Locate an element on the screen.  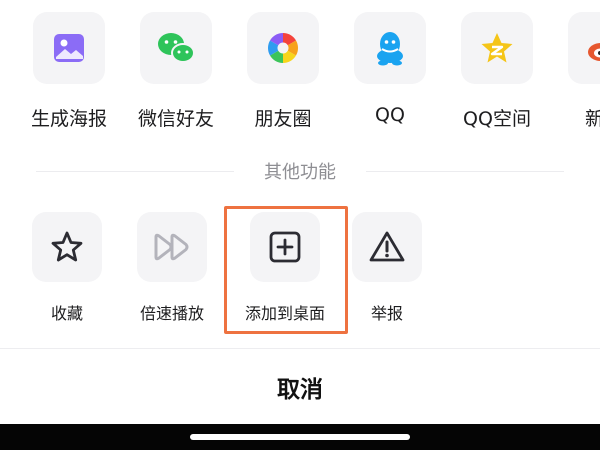
favorite-button: 收藏 is located at coordinates (67, 272).